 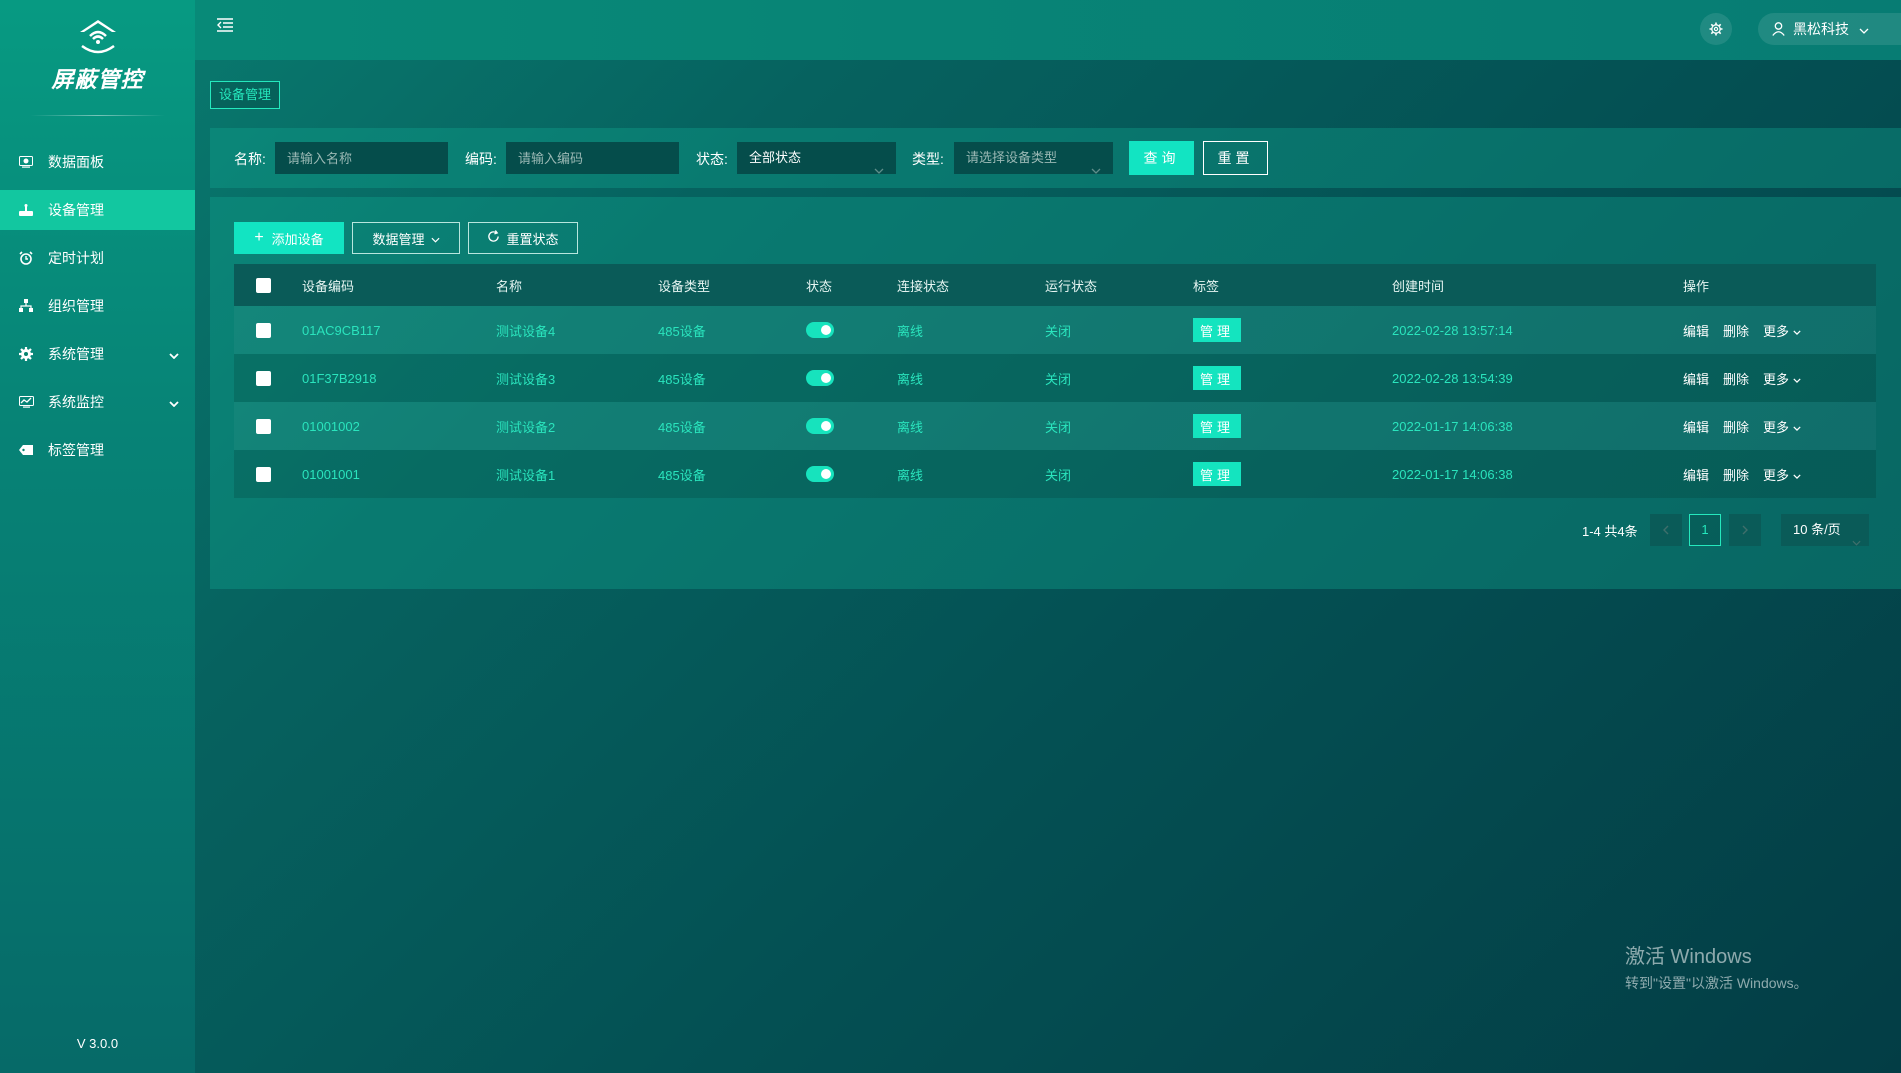 What do you see at coordinates (1452, 378) in the screenshot?
I see `created-time: 2022-02-28 13:54:39` at bounding box center [1452, 378].